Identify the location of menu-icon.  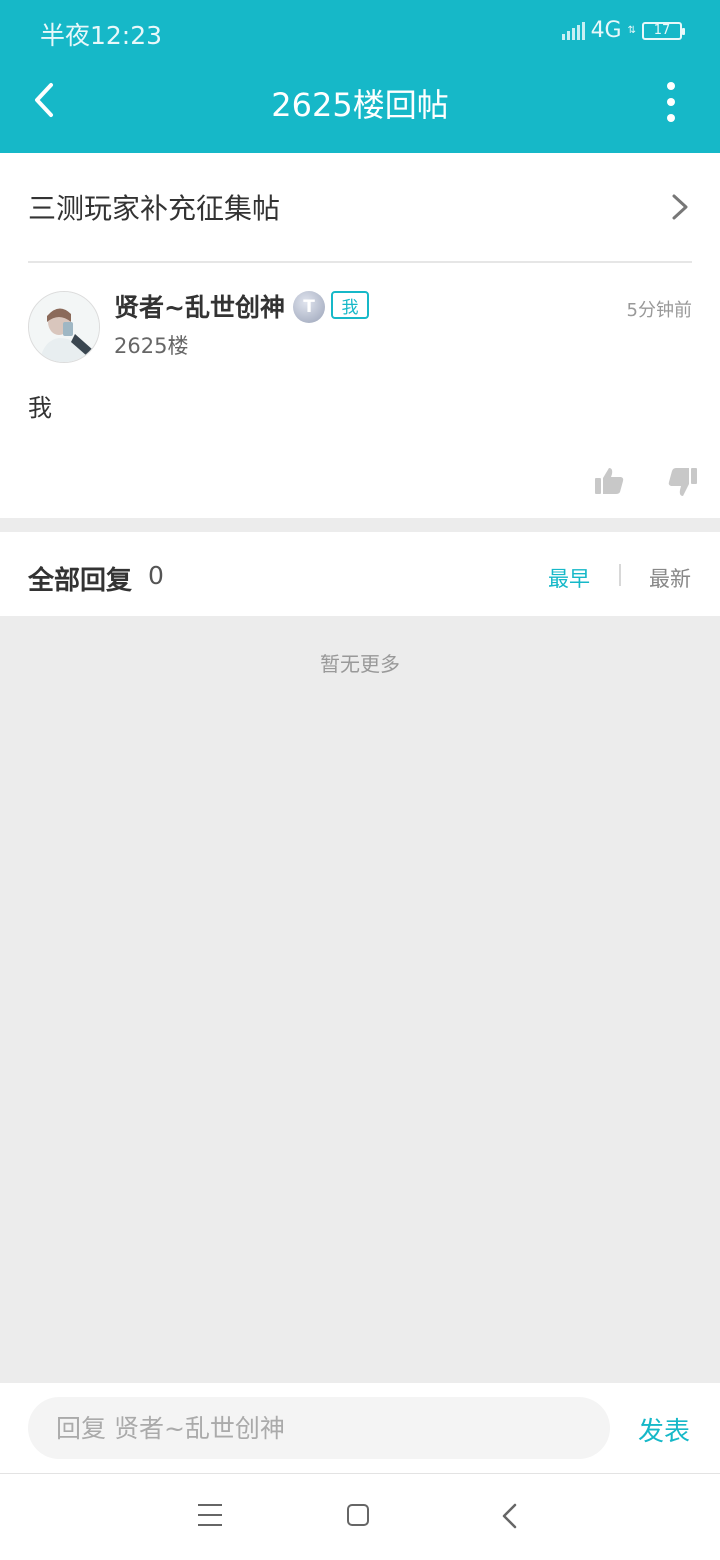
(210, 1515).